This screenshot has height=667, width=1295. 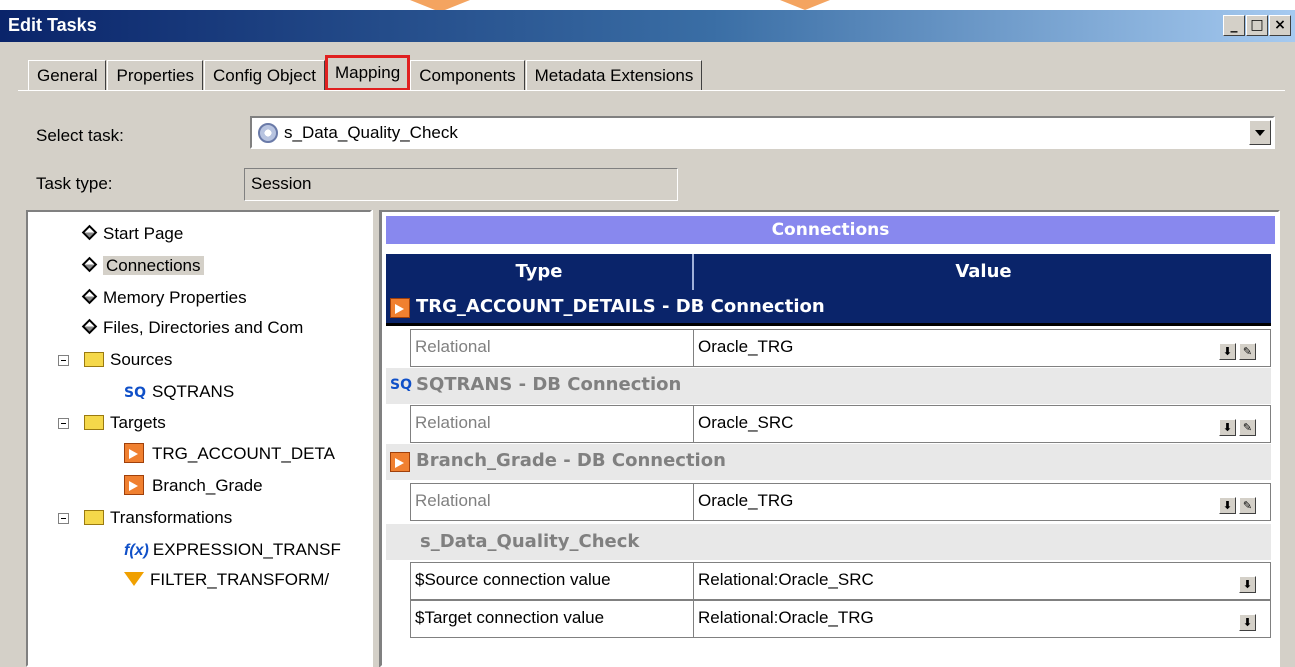 What do you see at coordinates (651, 90) in the screenshot?
I see `tab-divider` at bounding box center [651, 90].